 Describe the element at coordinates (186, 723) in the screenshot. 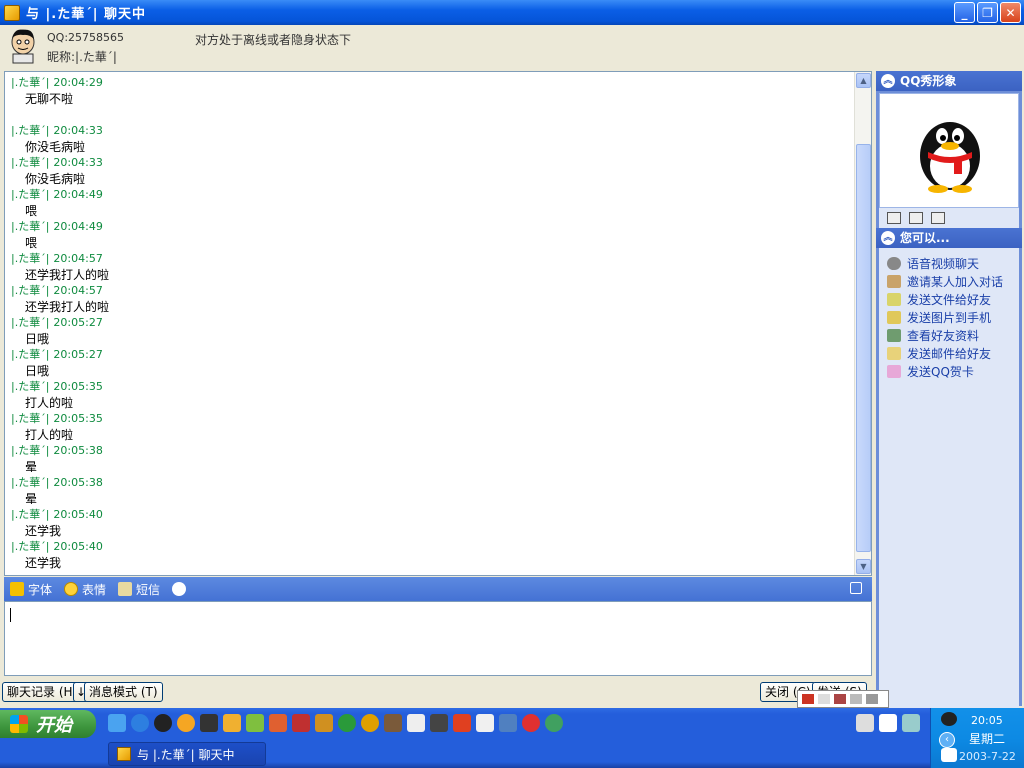

I see `player-icon` at that location.